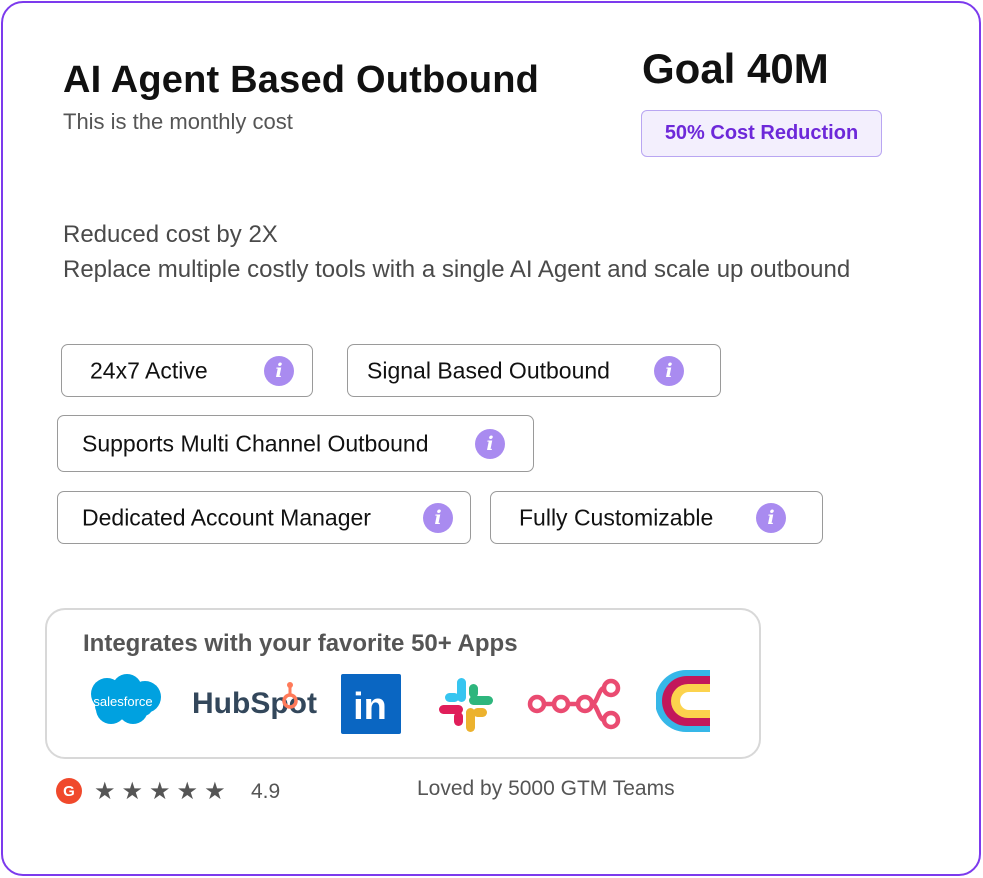  I want to click on salesforce-logo-text: salesforce, so click(122, 701).